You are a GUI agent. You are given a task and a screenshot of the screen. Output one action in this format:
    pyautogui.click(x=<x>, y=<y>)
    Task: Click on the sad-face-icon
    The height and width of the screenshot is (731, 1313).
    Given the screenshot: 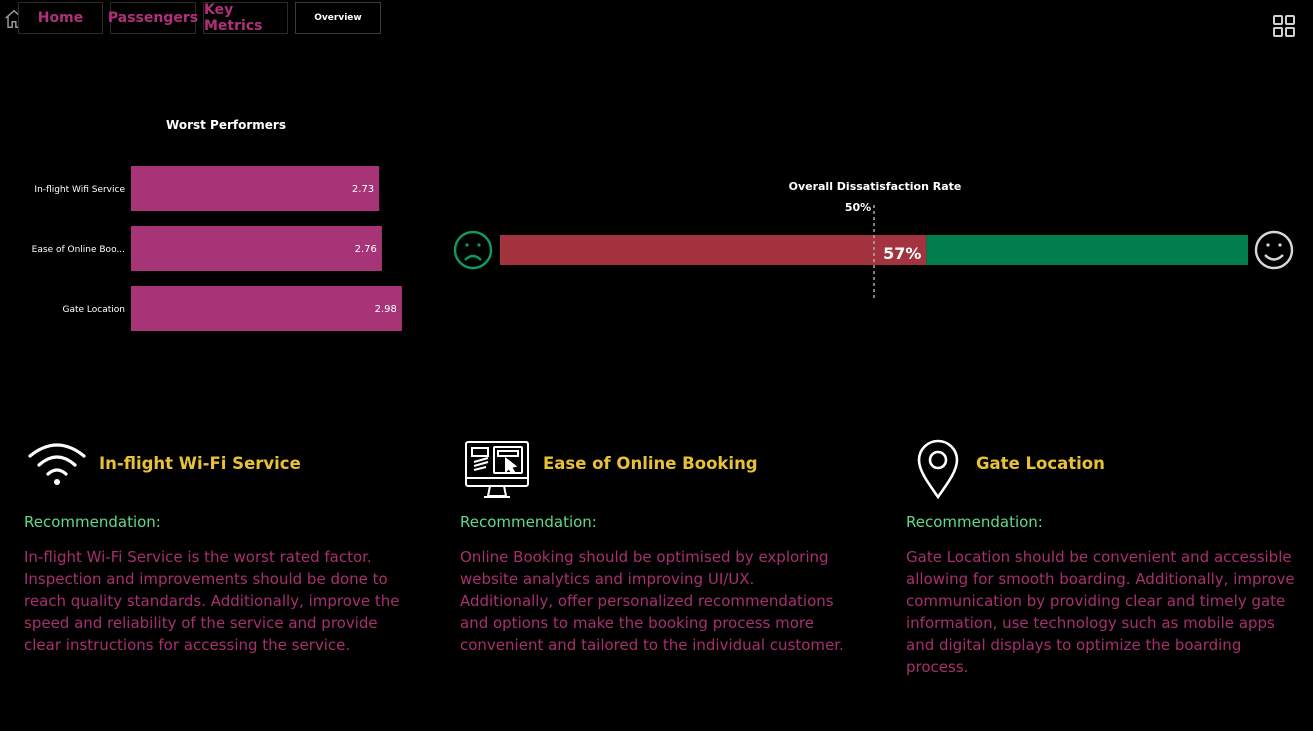 What is the action you would take?
    pyautogui.click(x=473, y=250)
    